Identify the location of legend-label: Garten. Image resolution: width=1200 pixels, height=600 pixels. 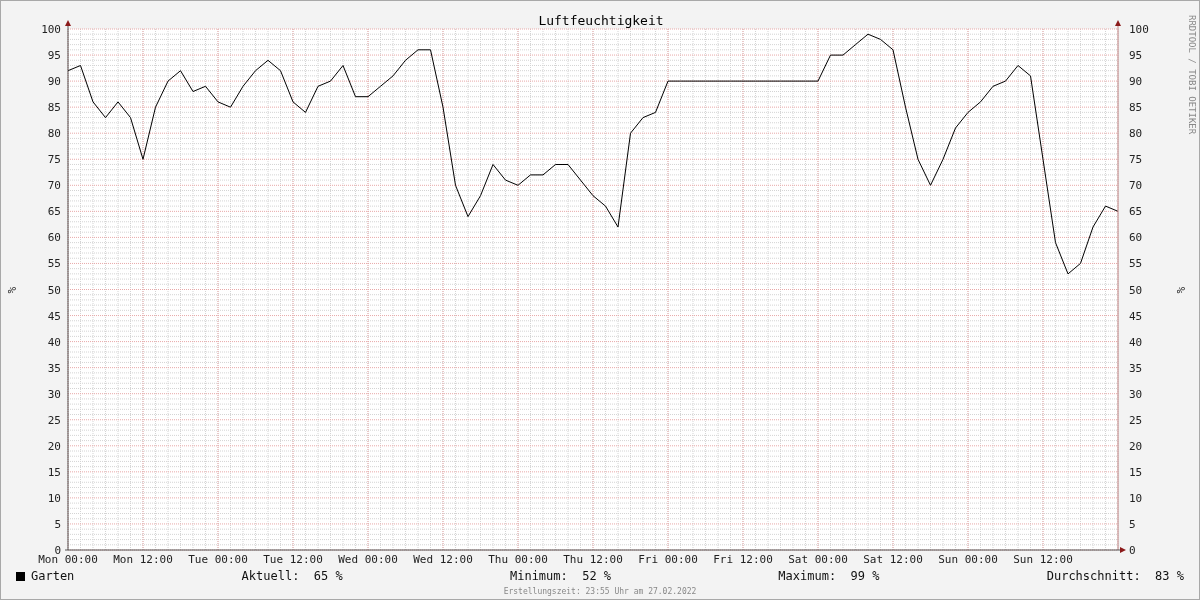
(53, 576).